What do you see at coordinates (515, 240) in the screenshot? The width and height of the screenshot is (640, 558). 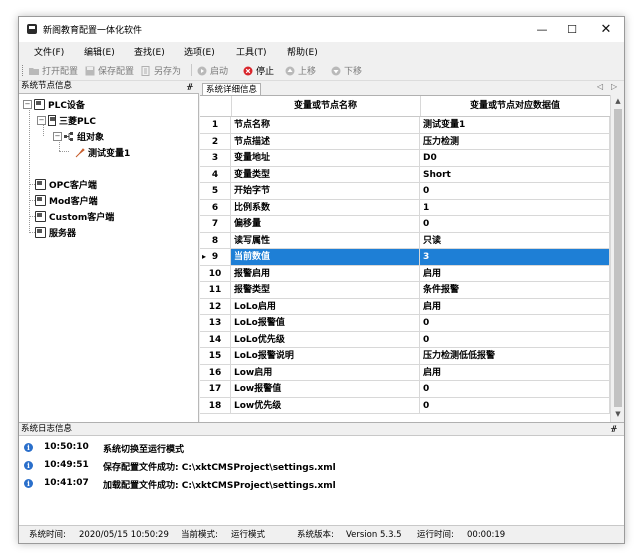 I see `variable-value-cell: 只读` at bounding box center [515, 240].